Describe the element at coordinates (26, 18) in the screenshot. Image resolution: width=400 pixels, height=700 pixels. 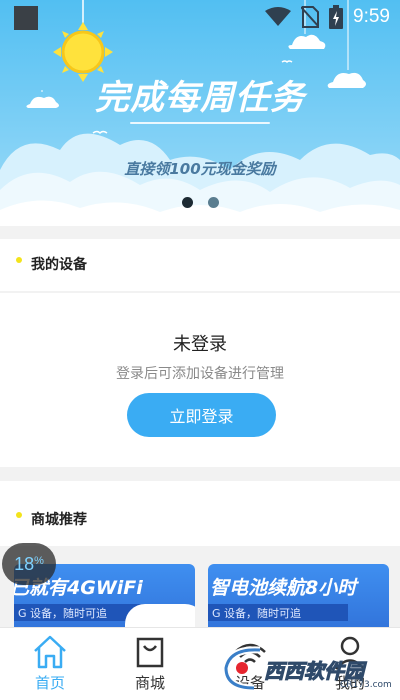
I see `app-square-icon` at that location.